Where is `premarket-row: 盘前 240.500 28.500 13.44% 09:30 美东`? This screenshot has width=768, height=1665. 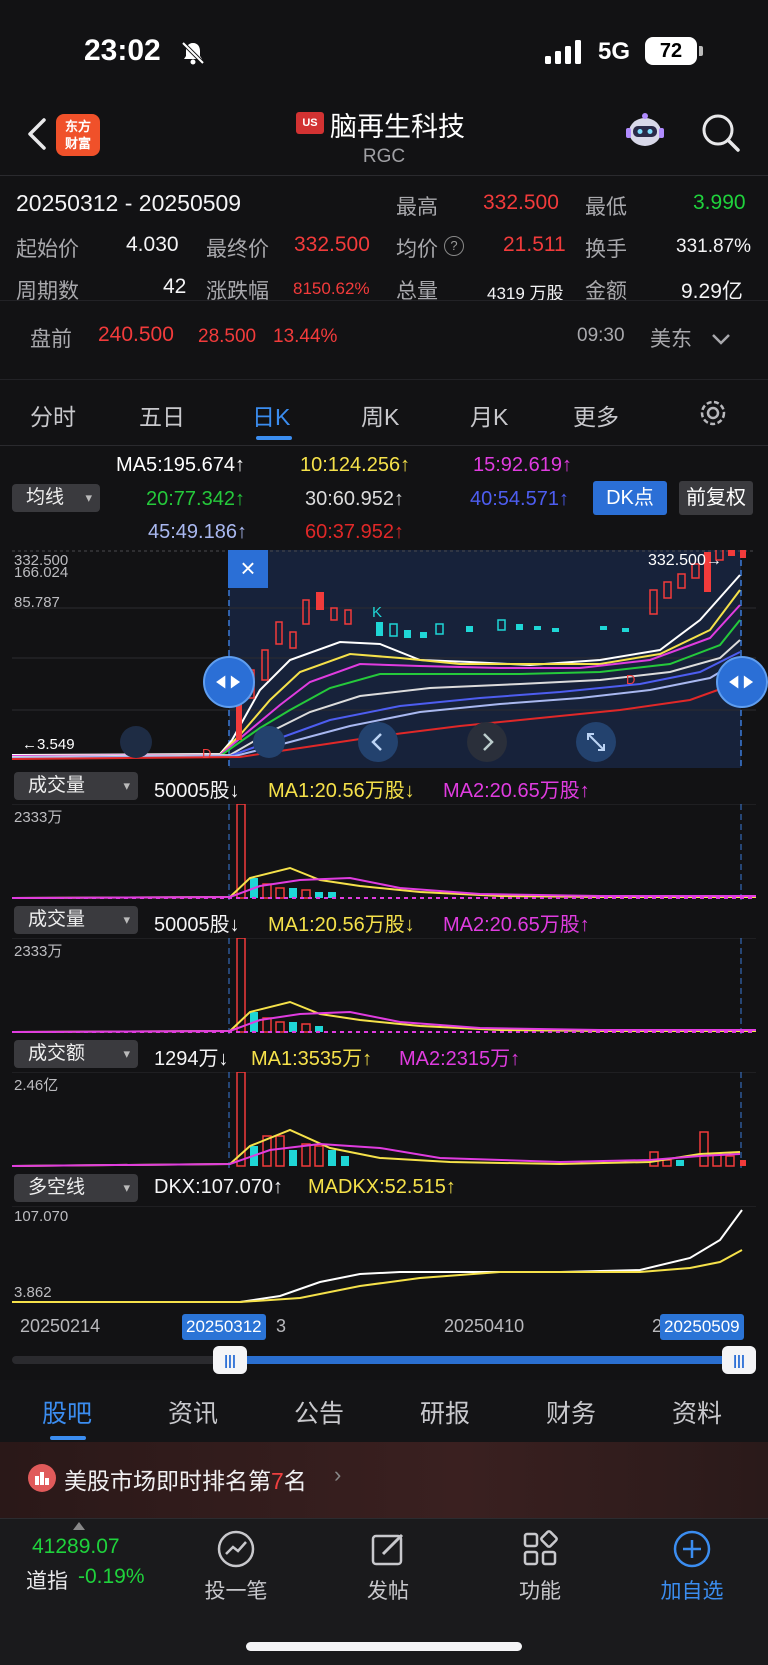 premarket-row: 盘前 240.500 28.500 13.44% 09:30 美东 is located at coordinates (384, 340).